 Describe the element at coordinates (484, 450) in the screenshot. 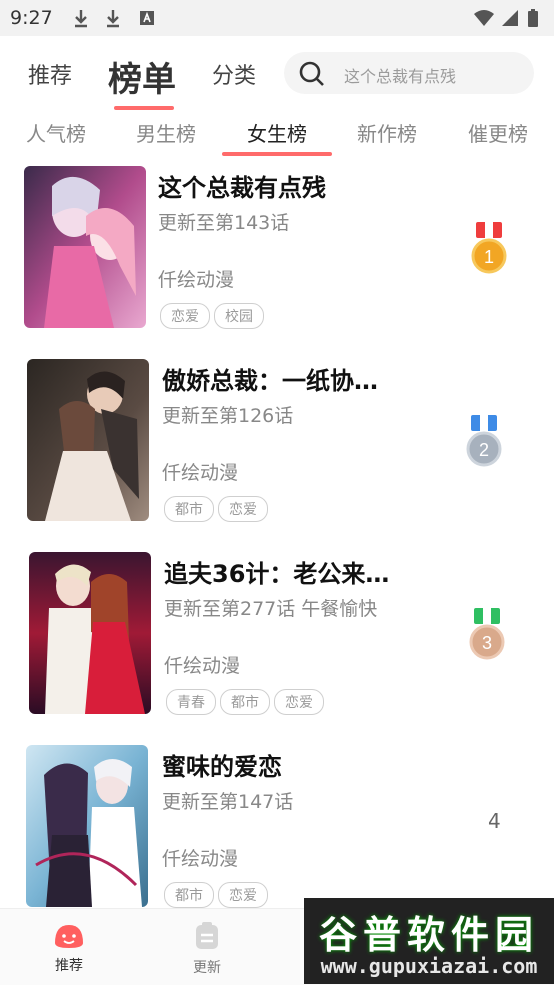

I see `medal-rank-text: 2` at that location.